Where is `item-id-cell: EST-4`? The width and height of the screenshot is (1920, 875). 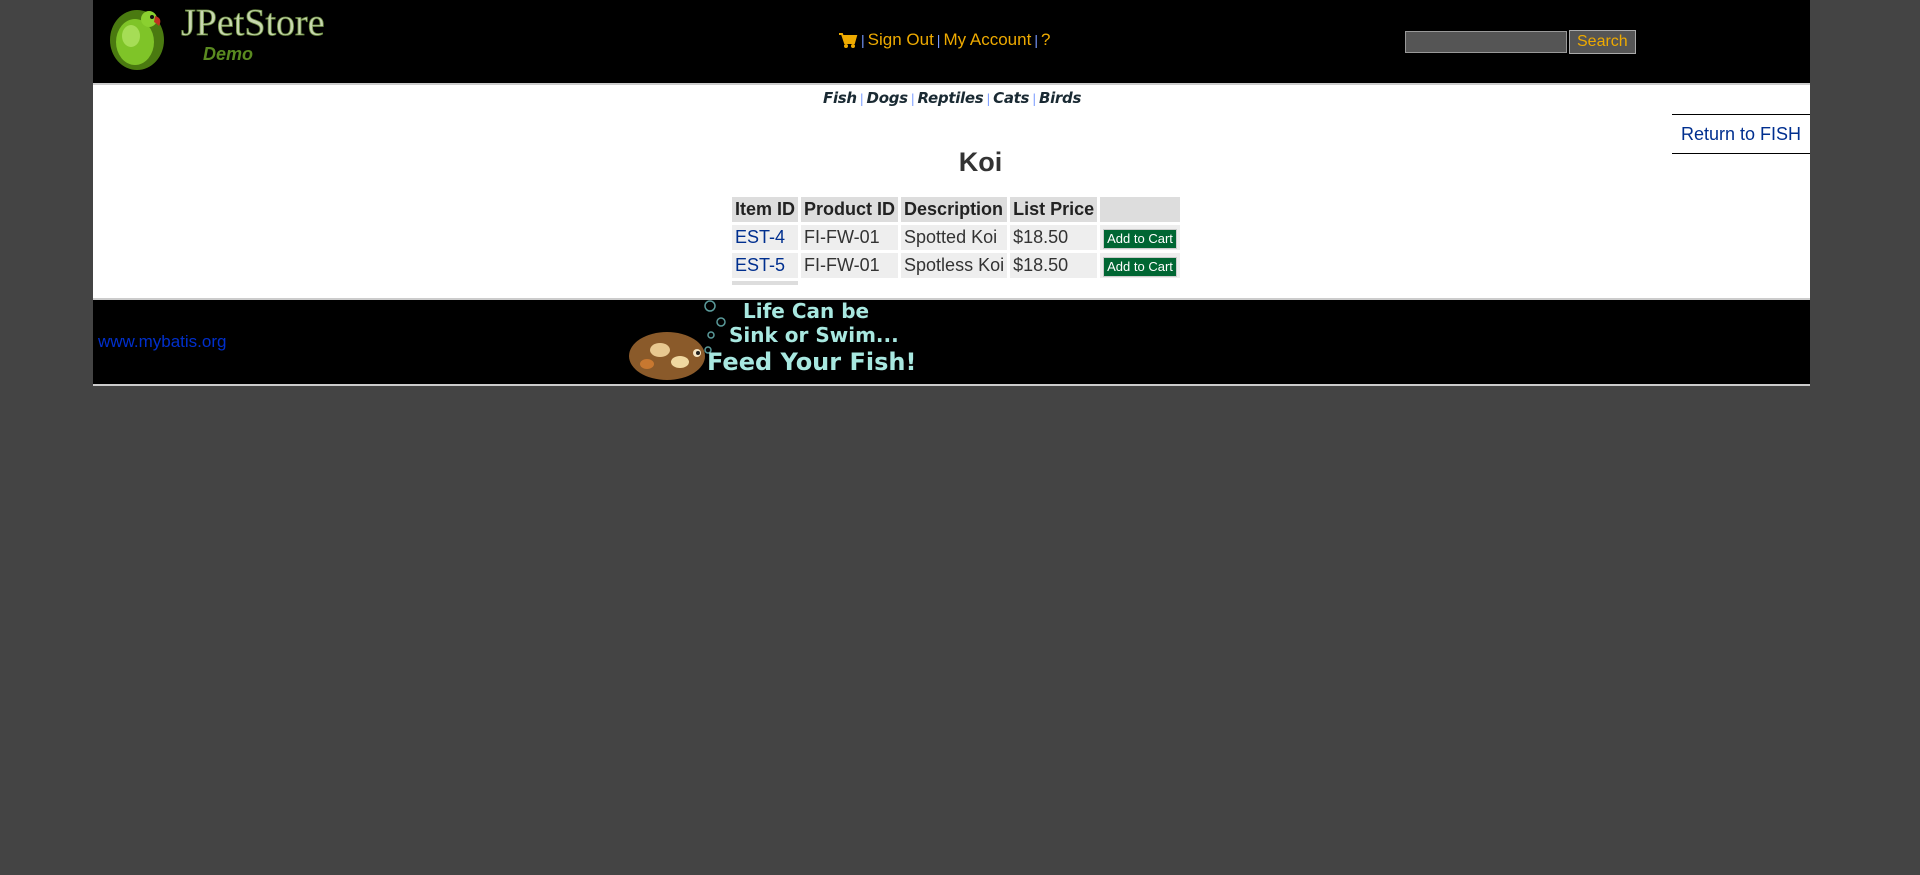
item-id-cell: EST-4 is located at coordinates (765, 237).